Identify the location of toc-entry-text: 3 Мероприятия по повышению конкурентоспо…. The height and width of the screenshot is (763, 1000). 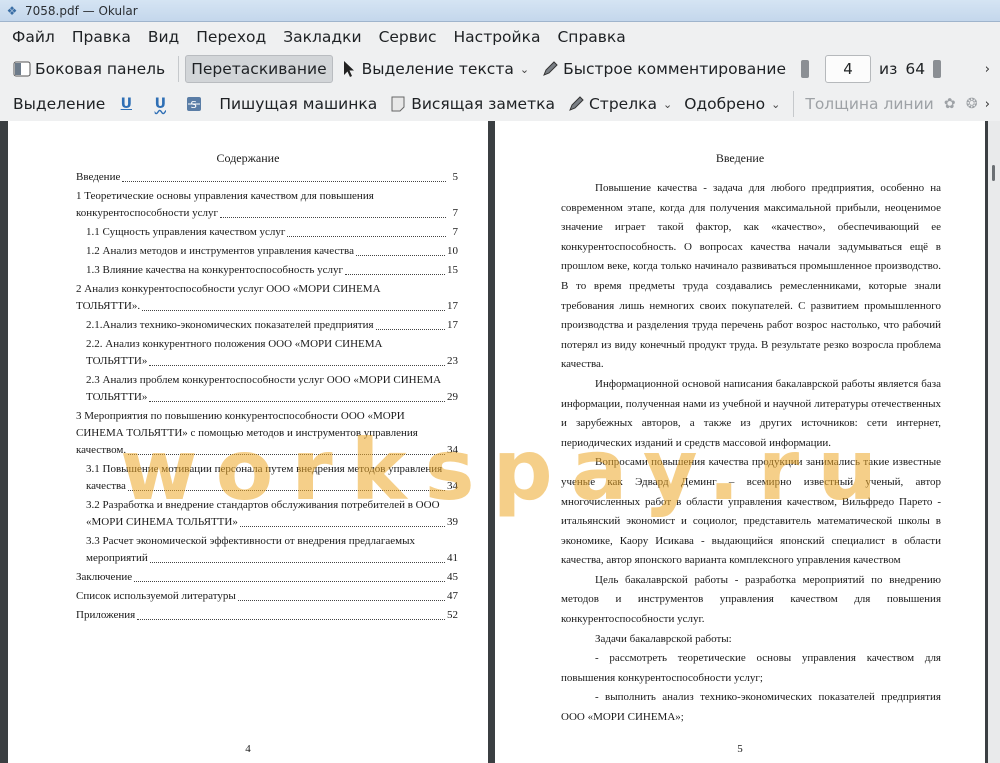
(240, 416).